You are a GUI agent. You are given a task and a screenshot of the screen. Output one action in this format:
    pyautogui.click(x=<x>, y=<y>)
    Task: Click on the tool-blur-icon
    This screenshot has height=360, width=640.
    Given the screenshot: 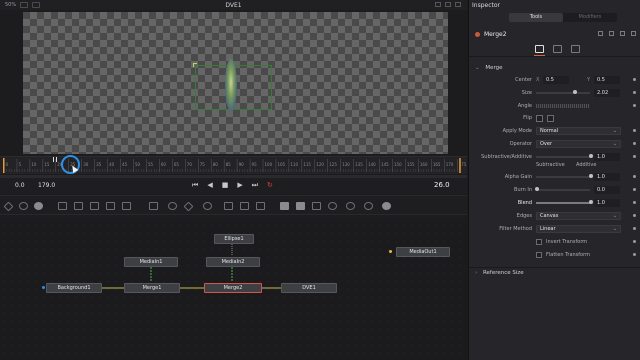 What is the action you would take?
    pyautogui.click(x=23, y=206)
    